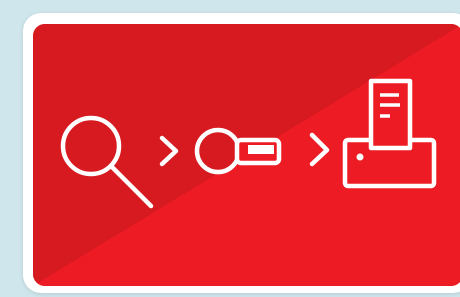  What do you see at coordinates (238, 151) in the screenshot?
I see `key-card-icon` at bounding box center [238, 151].